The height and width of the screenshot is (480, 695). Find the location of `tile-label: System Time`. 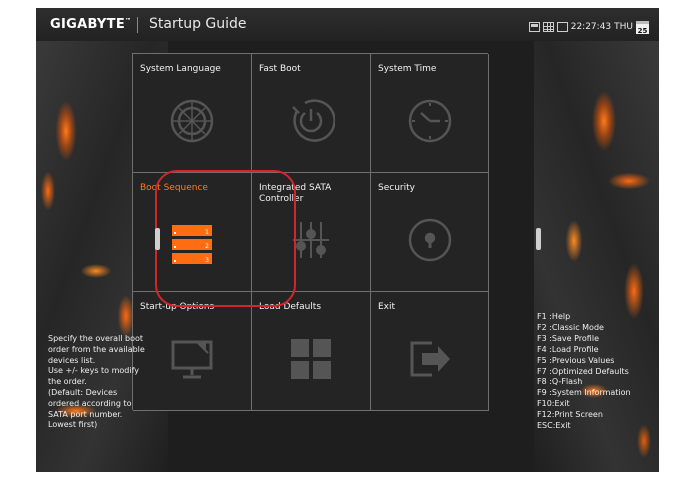

tile-label: System Time is located at coordinates (407, 69).